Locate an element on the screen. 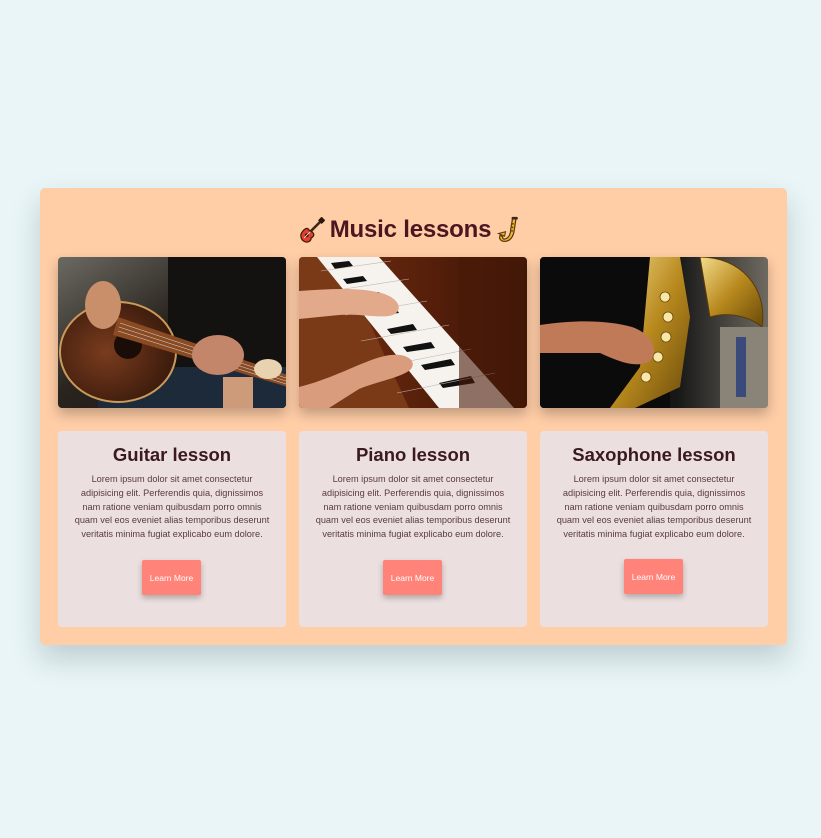 This screenshot has width=821, height=838. saxophone-icon is located at coordinates (507, 229).